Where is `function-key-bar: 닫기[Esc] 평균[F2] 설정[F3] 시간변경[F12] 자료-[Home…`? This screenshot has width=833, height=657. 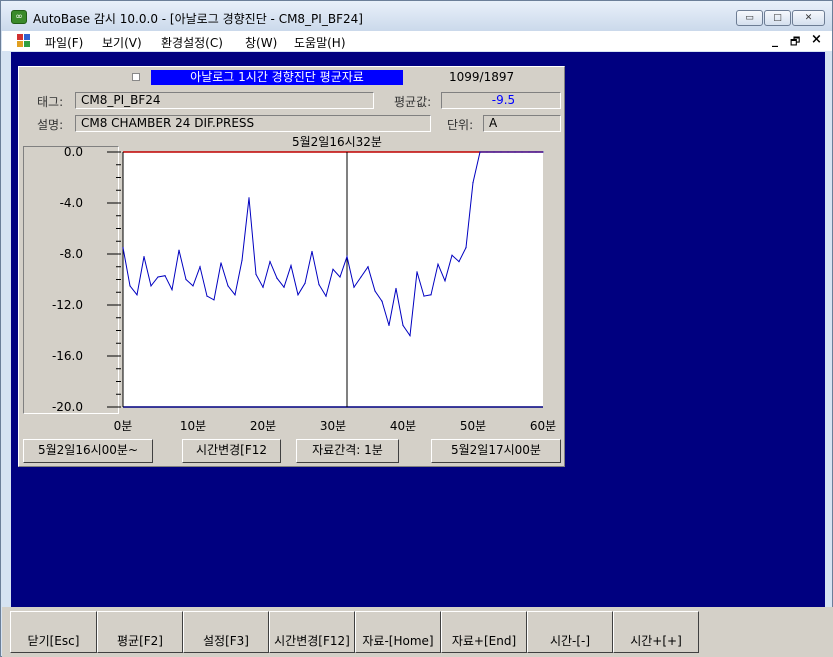
function-key-bar: 닫기[Esc] 평균[F2] 설정[F3] 시간변경[F12] 자료-[Home… is located at coordinates (417, 632).